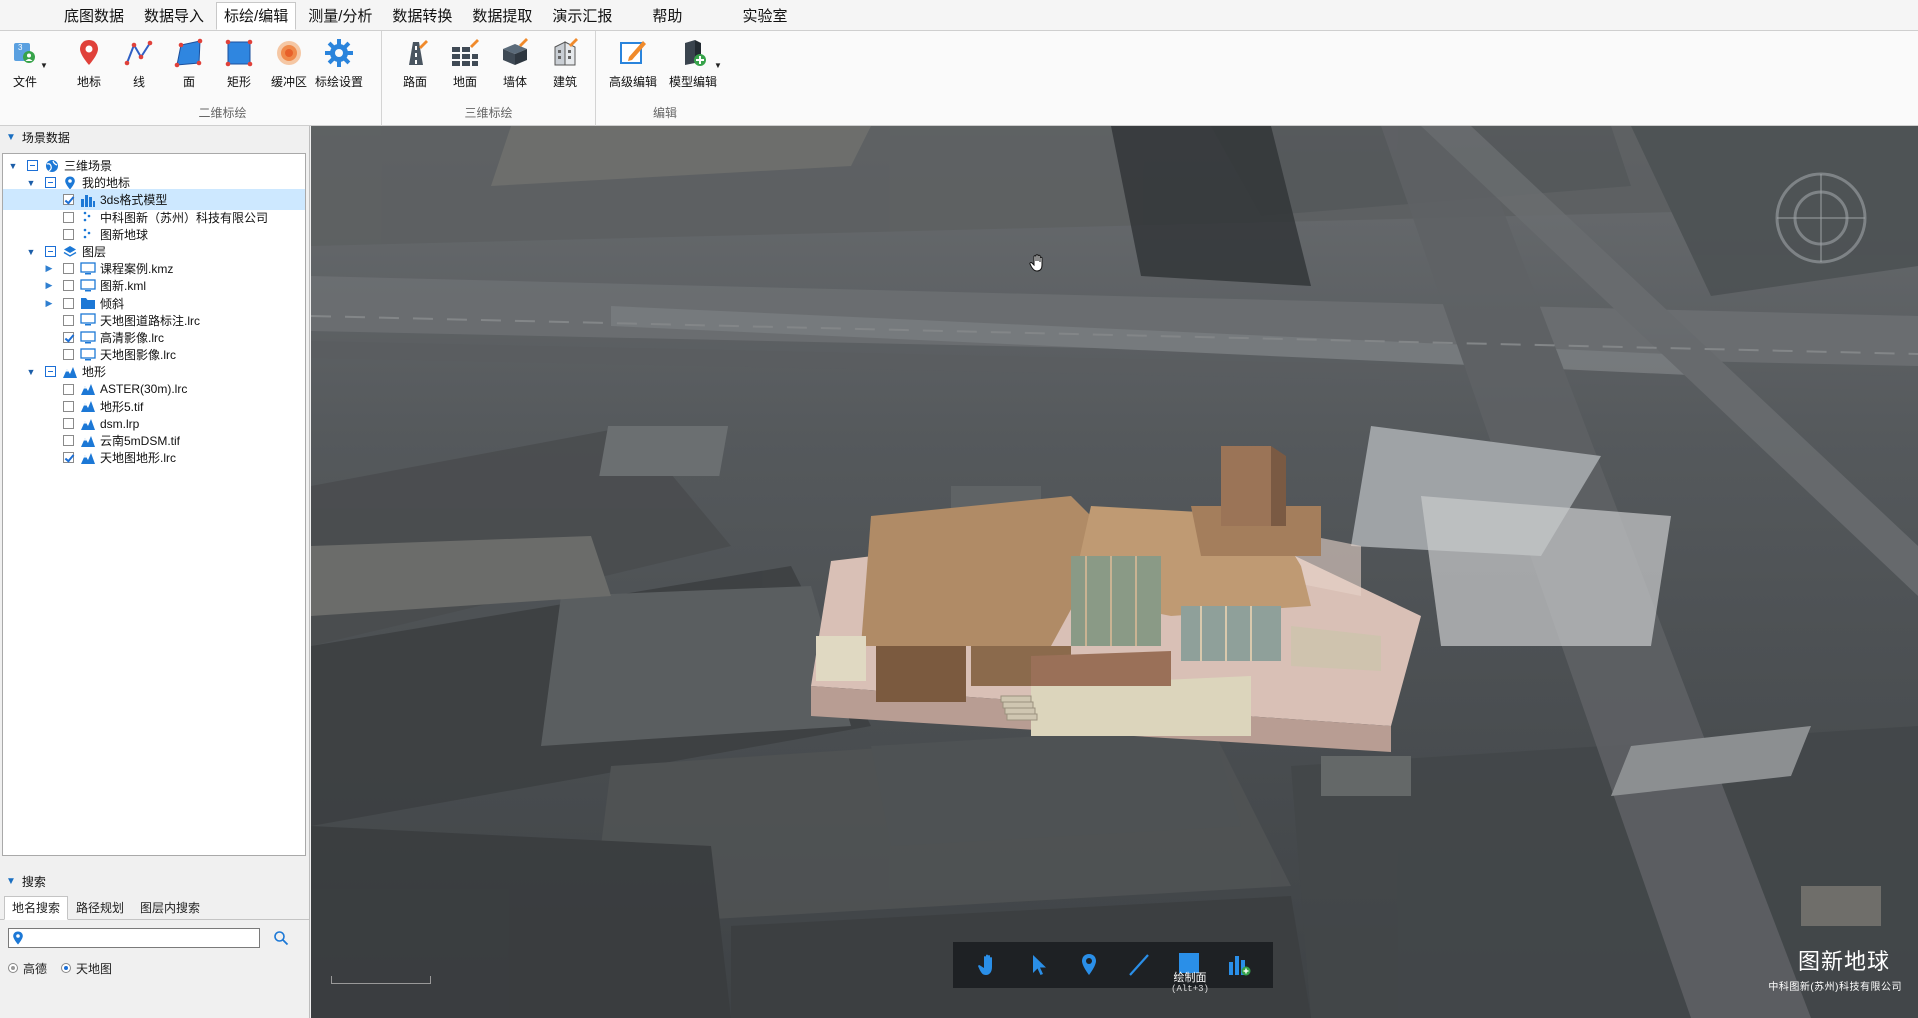 Image resolution: width=1918 pixels, height=1018 pixels. I want to click on road-button: 路面, so click(415, 63).